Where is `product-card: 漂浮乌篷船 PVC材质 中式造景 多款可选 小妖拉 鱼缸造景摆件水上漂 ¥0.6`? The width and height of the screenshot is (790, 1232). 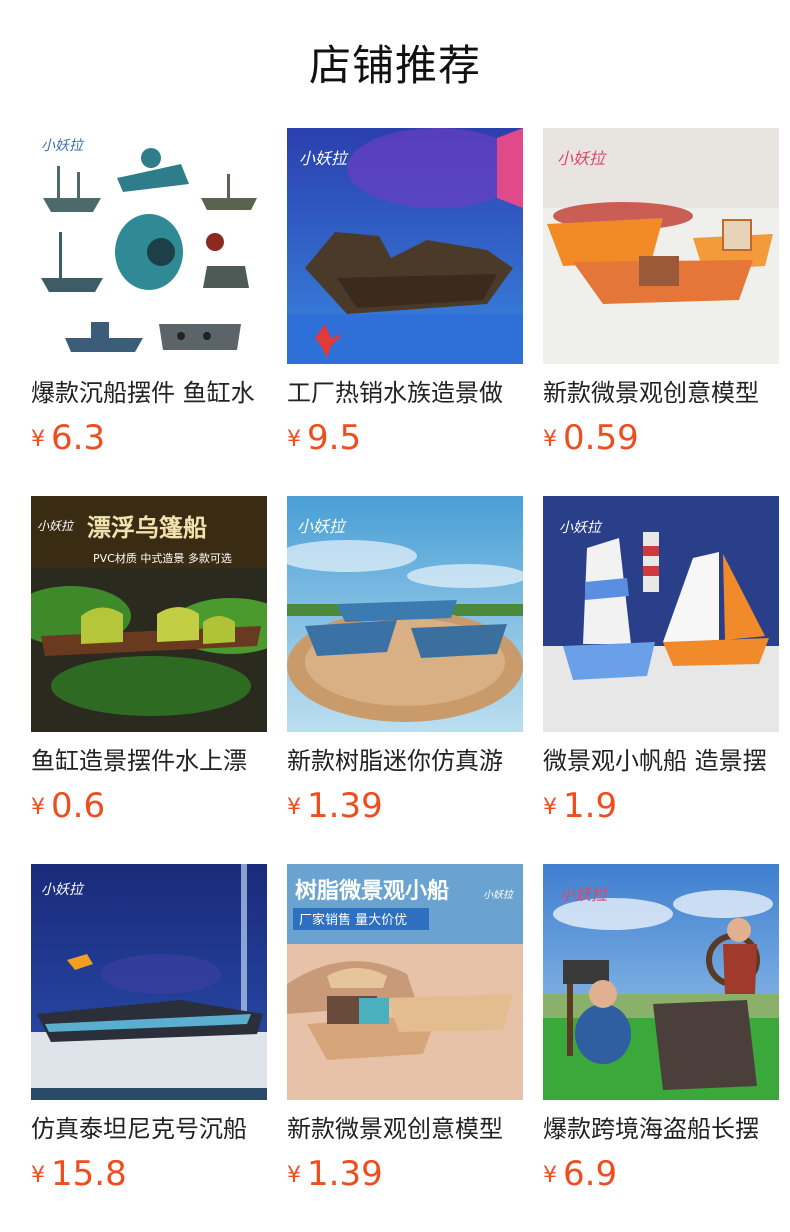
product-card: 漂浮乌篷船 PVC材质 中式造景 多款可选 小妖拉 鱼缸造景摆件水上漂 ¥0.6 is located at coordinates (149, 666).